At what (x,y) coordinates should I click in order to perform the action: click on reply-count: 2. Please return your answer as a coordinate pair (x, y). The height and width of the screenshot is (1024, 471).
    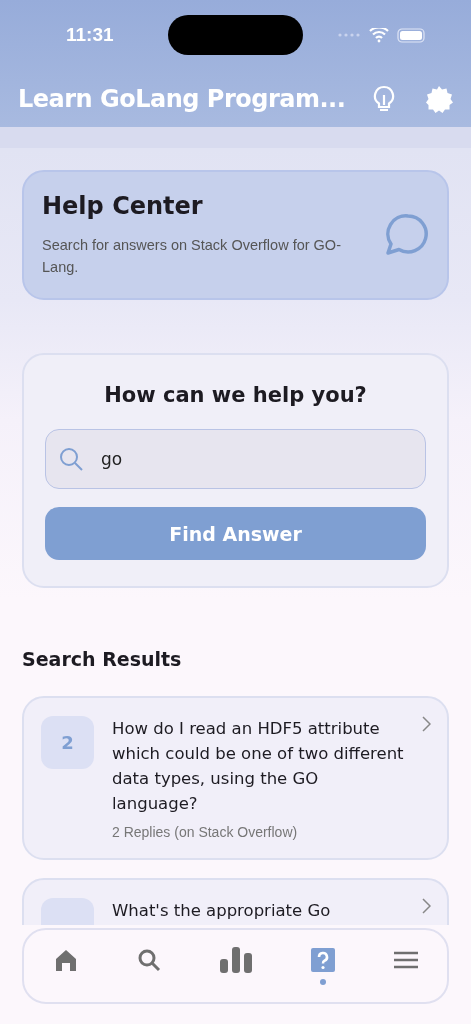
    Looking at the image, I should click on (67, 742).